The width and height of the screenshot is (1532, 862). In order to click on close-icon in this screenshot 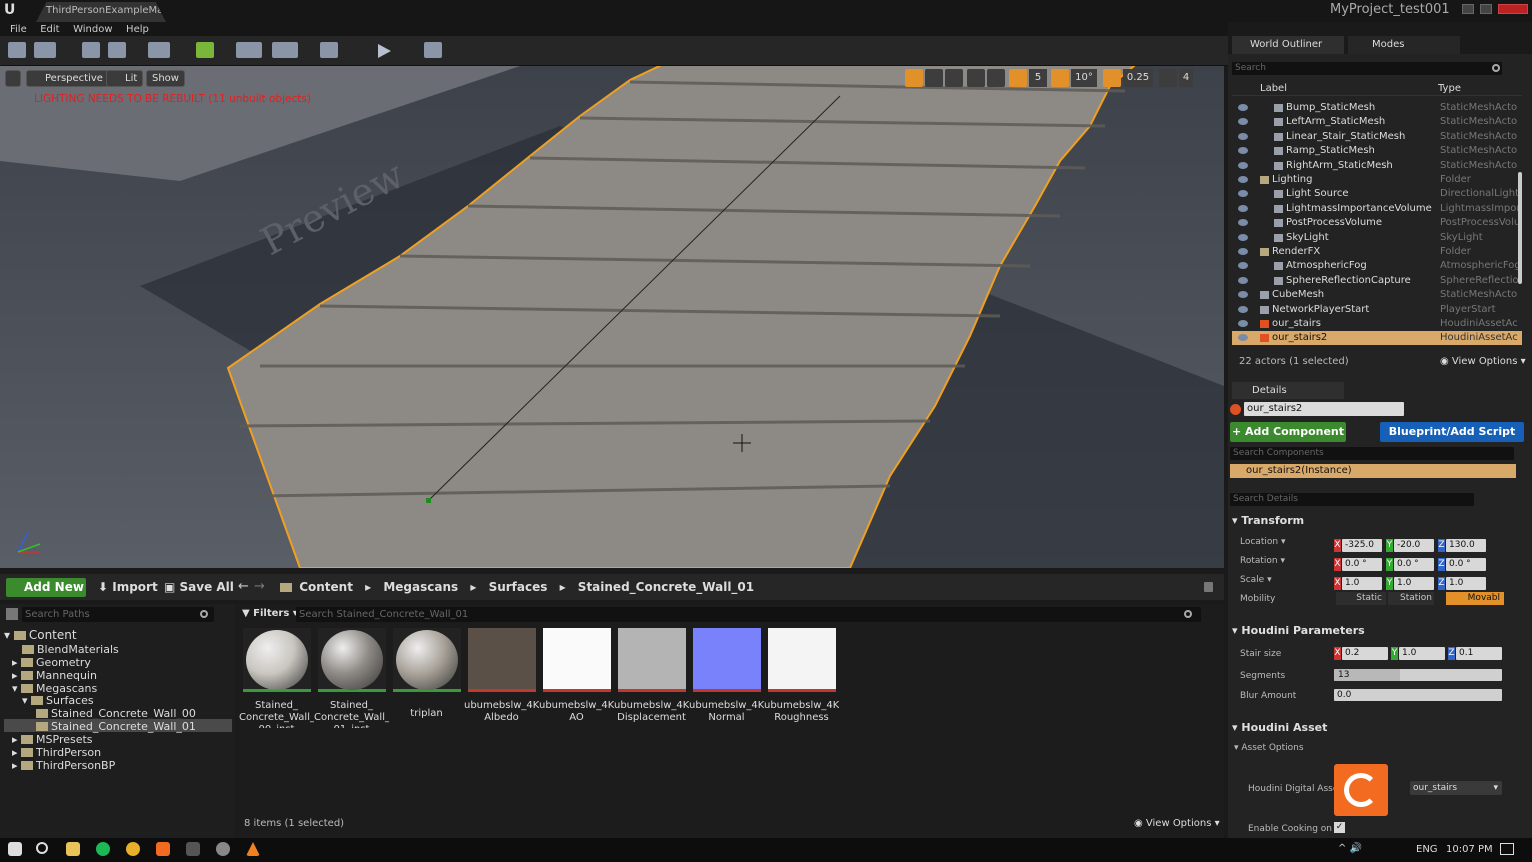, I will do `click(1513, 9)`.